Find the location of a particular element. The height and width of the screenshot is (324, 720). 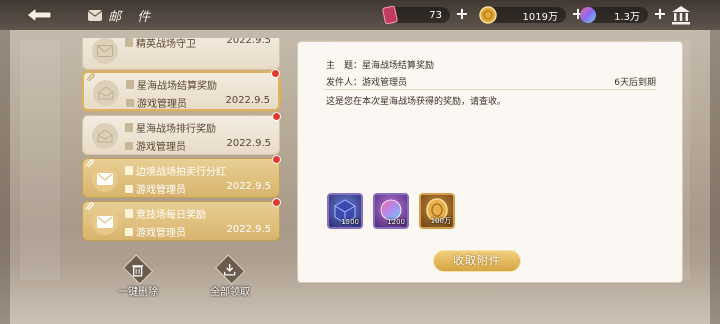

attachment-item: 100万 is located at coordinates (437, 211).